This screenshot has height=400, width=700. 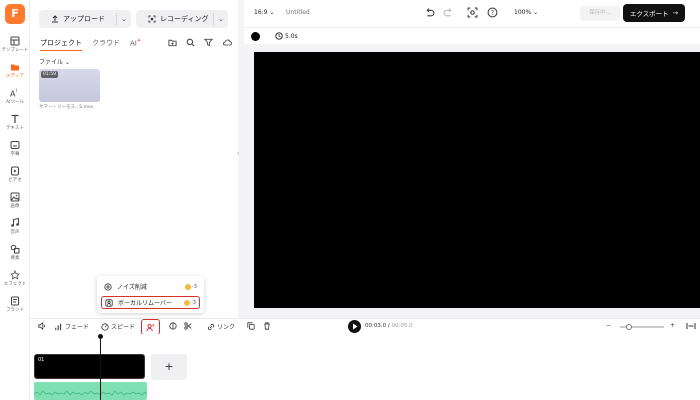 I want to click on sidebar-item-media: メディア, so click(x=15, y=73).